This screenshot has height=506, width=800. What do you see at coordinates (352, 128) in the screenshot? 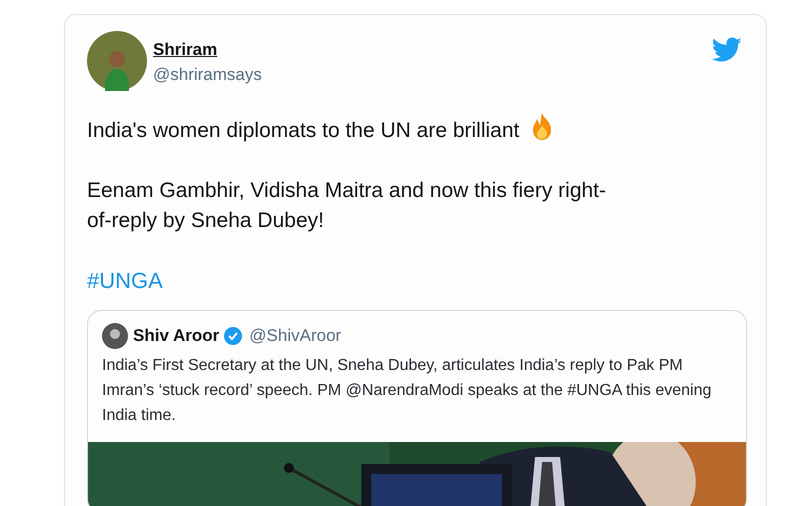
I see `tweet-text: India's women diplomats to the UN are brilliant` at bounding box center [352, 128].